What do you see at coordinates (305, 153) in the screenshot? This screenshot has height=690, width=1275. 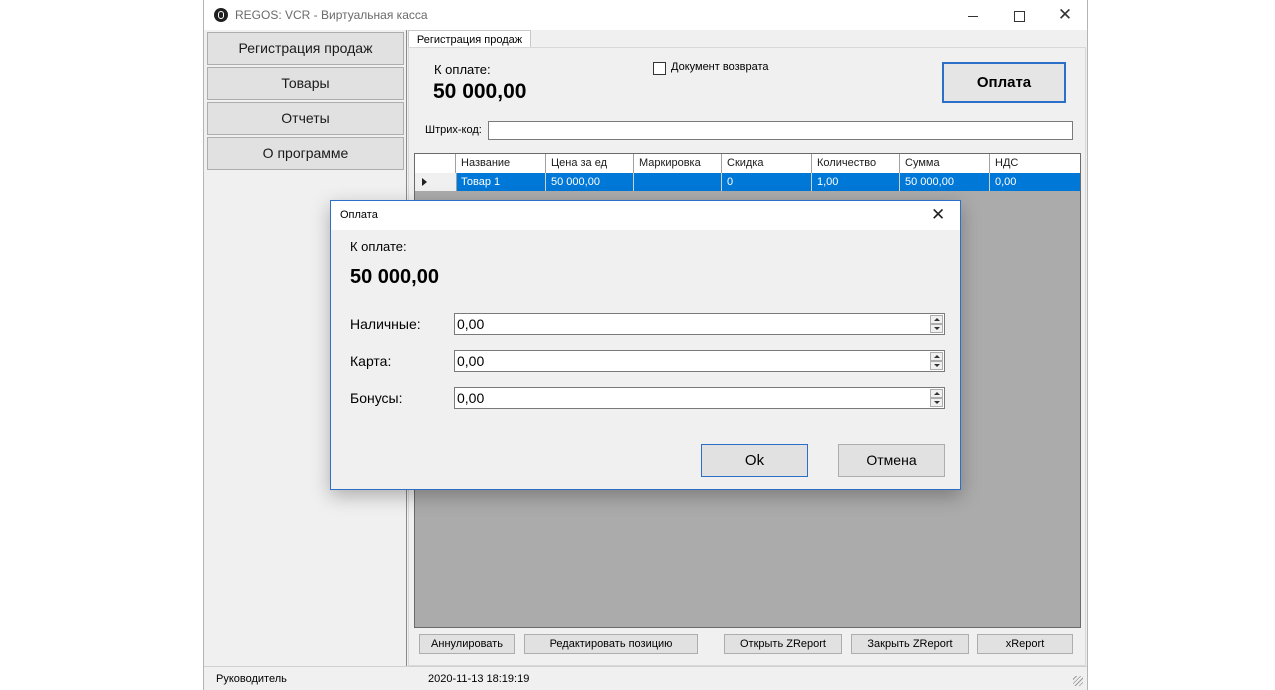 I see `sidebar-item-about: О программе` at bounding box center [305, 153].